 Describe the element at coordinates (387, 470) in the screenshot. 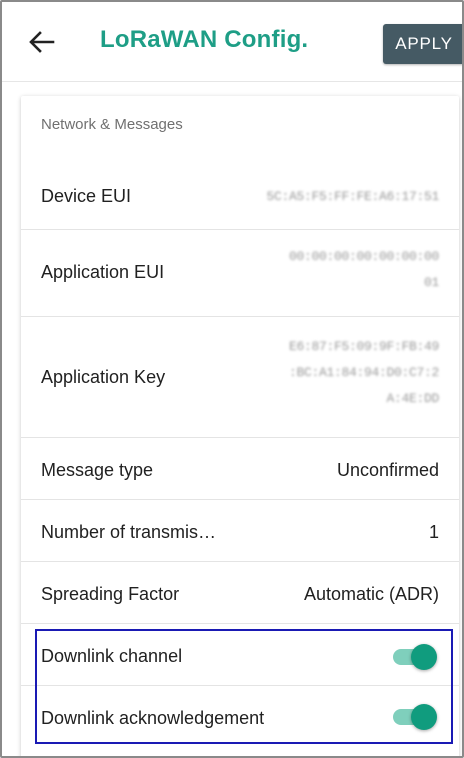

I see `message-type-value: Unconfirmed` at that location.